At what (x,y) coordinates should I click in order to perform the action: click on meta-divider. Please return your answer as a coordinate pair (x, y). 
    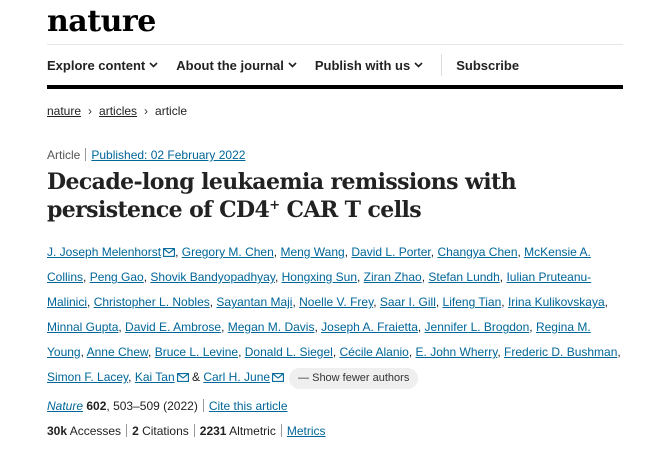
    Looking at the image, I should click on (86, 154).